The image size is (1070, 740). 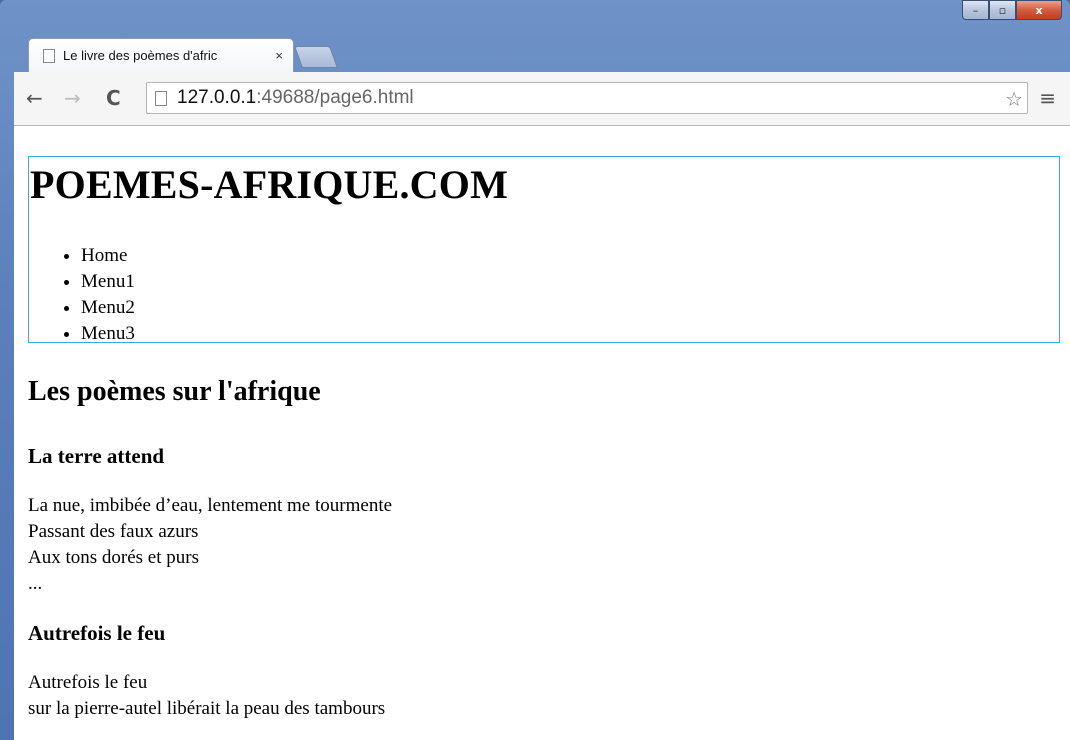 What do you see at coordinates (217, 97) in the screenshot?
I see `url-host: 127.0.0.1` at bounding box center [217, 97].